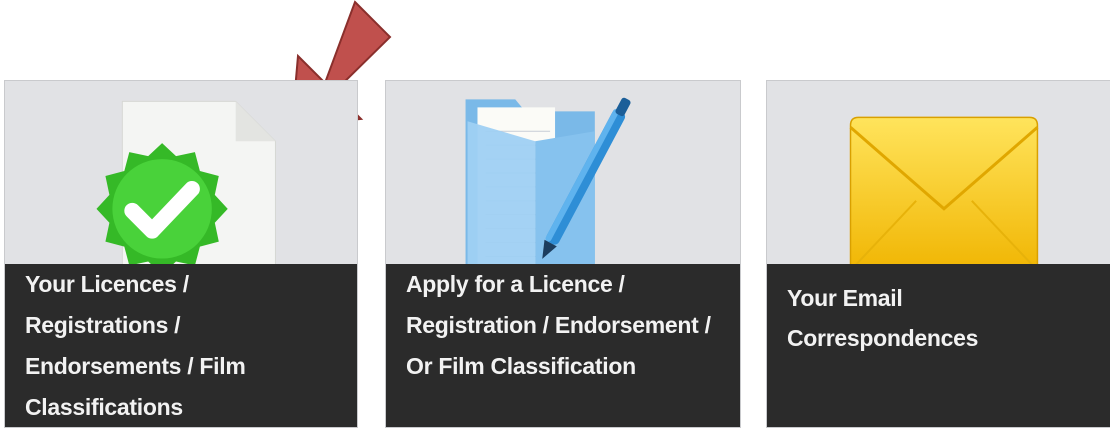 This screenshot has width=1110, height=428. Describe the element at coordinates (186, 185) in the screenshot. I see `document-check-icon` at that location.